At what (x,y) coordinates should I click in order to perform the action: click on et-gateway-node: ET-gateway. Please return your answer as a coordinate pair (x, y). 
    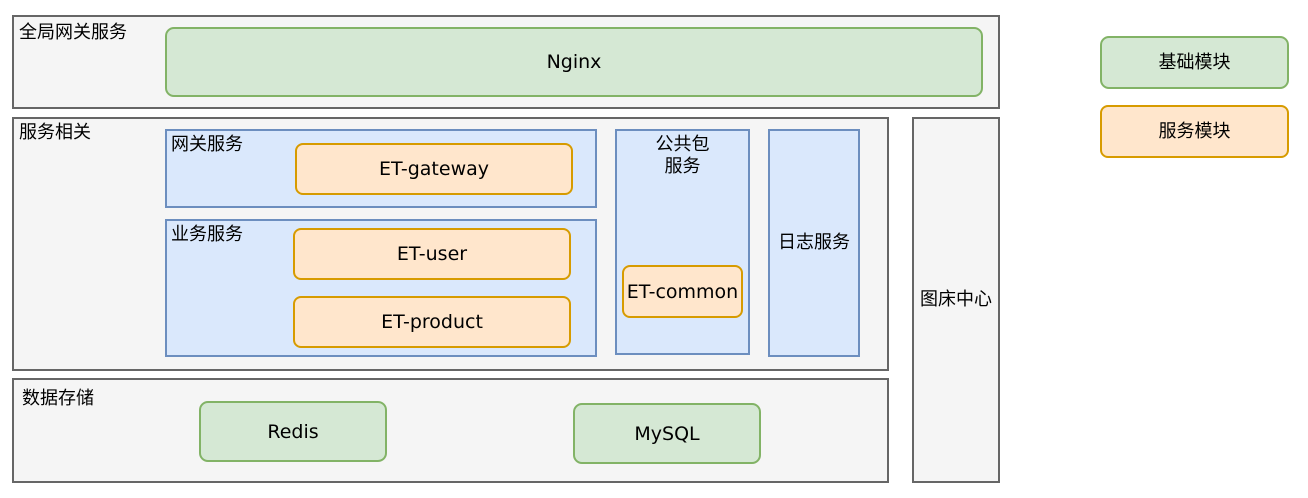
    Looking at the image, I should click on (434, 169).